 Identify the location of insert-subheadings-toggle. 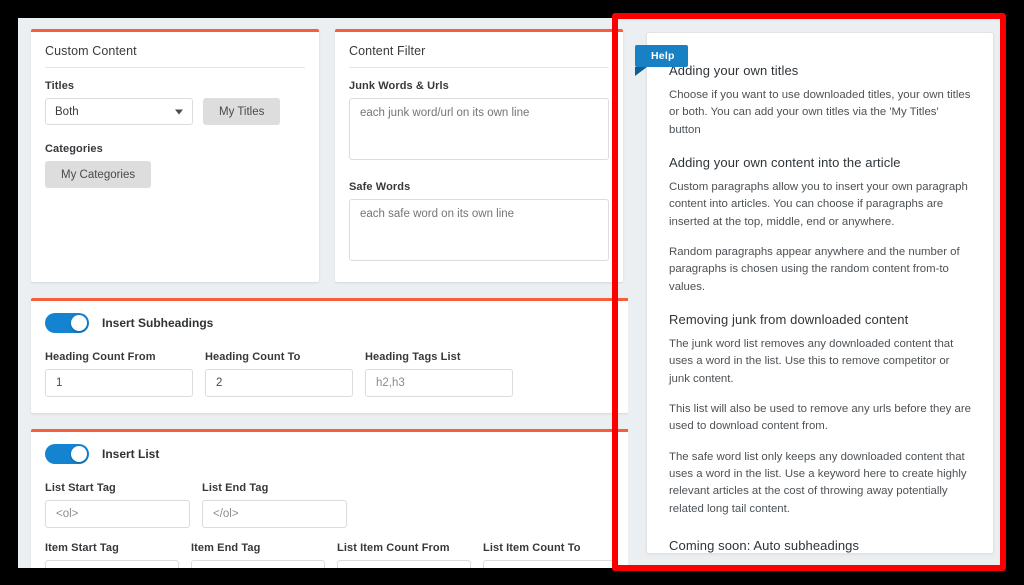
(67, 323).